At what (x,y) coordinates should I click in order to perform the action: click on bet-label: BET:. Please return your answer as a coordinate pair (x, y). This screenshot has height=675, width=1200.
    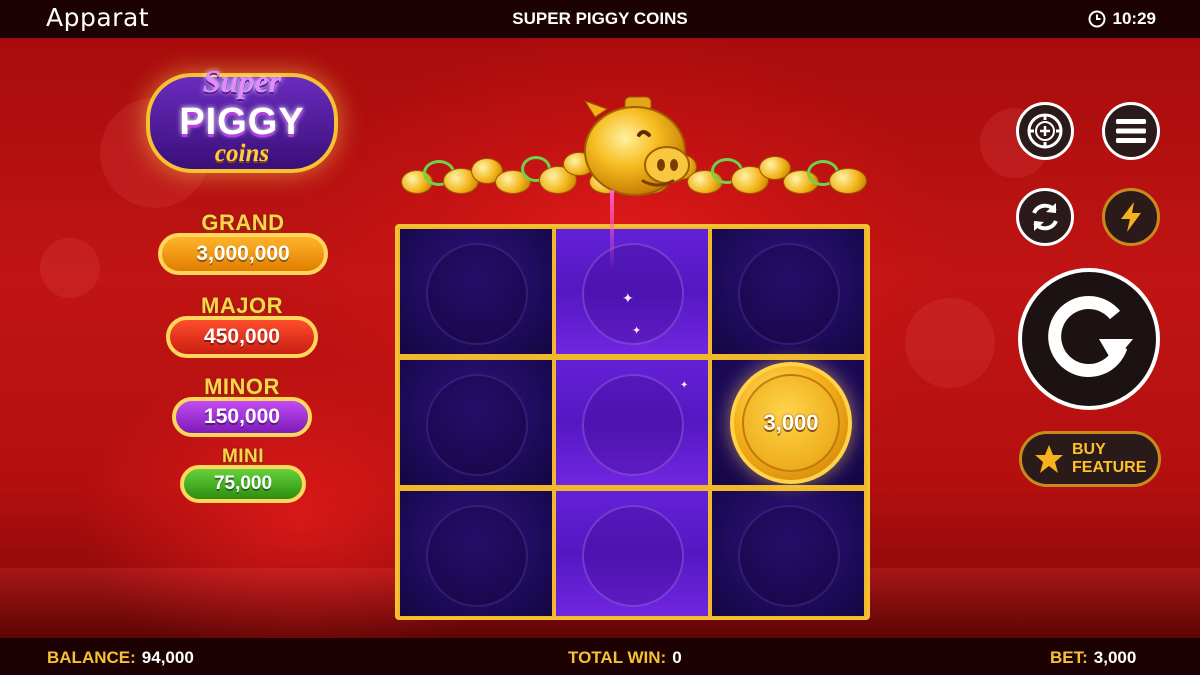
    Looking at the image, I should click on (1069, 657).